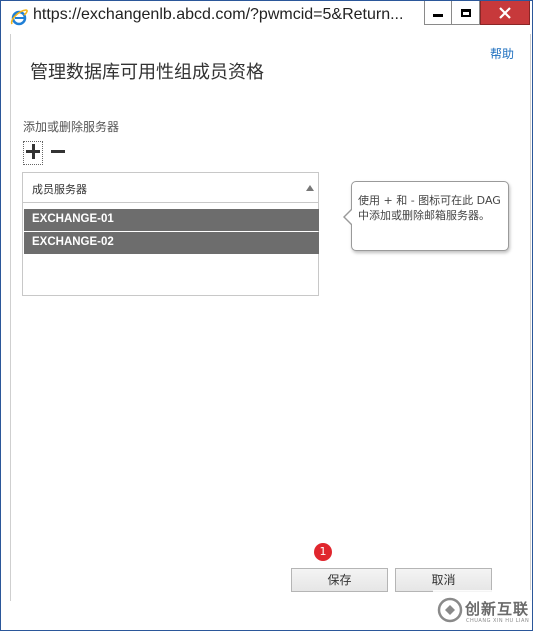  What do you see at coordinates (73, 242) in the screenshot?
I see `server-name: EXCHANGE-02` at bounding box center [73, 242].